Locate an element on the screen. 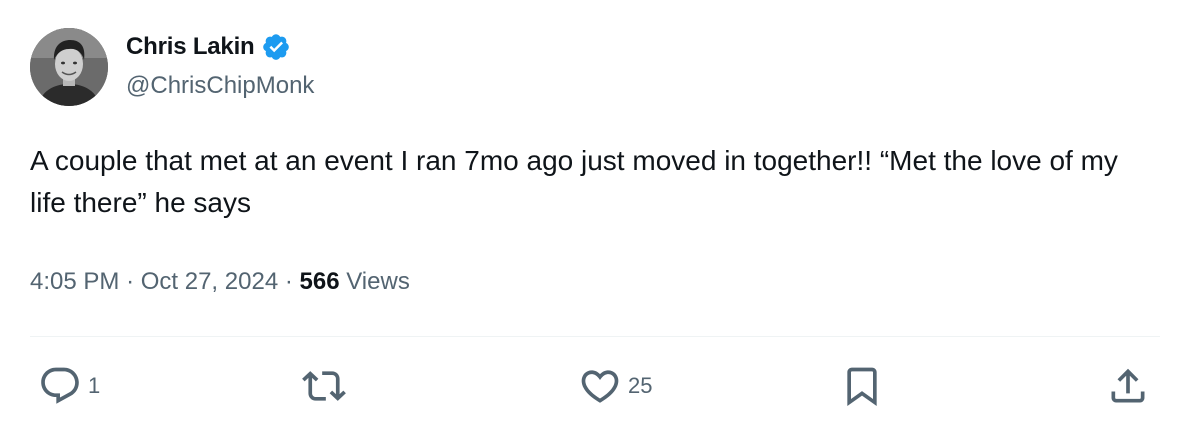 The width and height of the screenshot is (1182, 426). like-button: 25 is located at coordinates (615, 386).